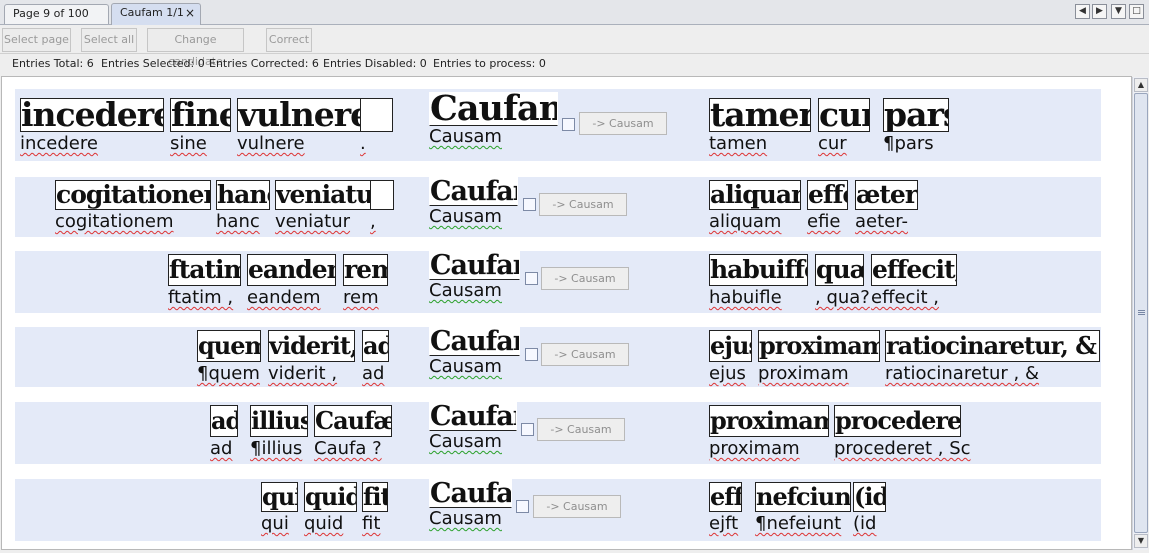 The width and height of the screenshot is (1149, 553). I want to click on word-recognized-text: veniatur, so click(312, 221).